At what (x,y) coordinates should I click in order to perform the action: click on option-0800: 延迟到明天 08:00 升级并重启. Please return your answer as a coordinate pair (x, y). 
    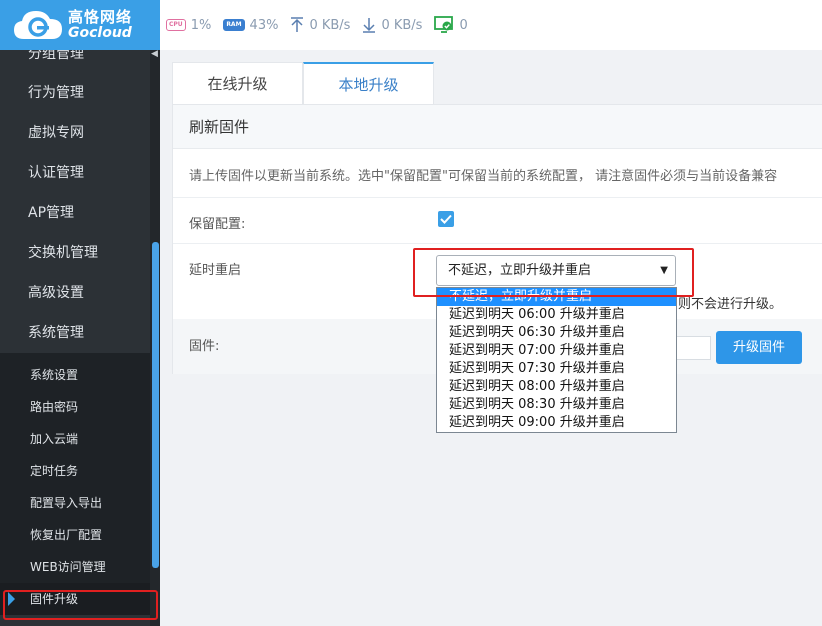
    Looking at the image, I should click on (556, 387).